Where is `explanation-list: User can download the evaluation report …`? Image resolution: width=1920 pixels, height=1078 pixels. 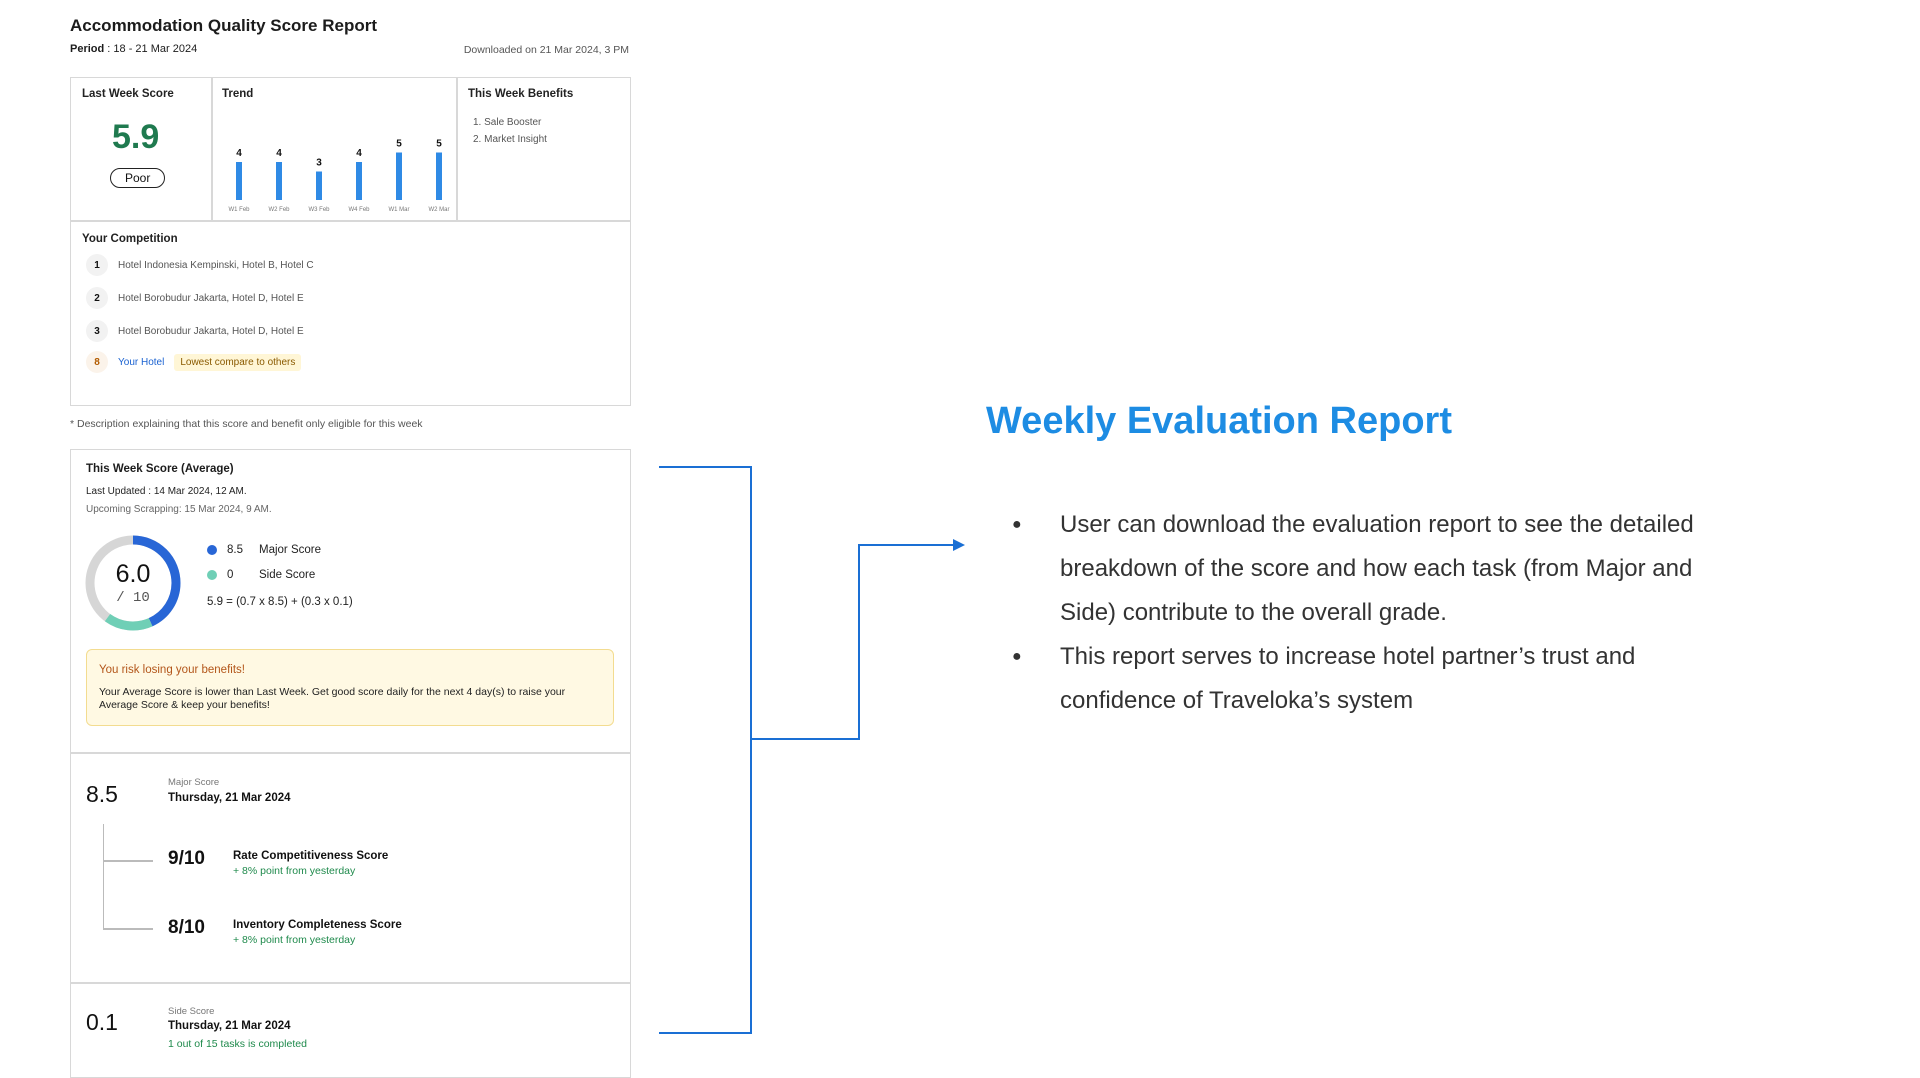 explanation-list: User can download the evaluation report … is located at coordinates (1362, 613).